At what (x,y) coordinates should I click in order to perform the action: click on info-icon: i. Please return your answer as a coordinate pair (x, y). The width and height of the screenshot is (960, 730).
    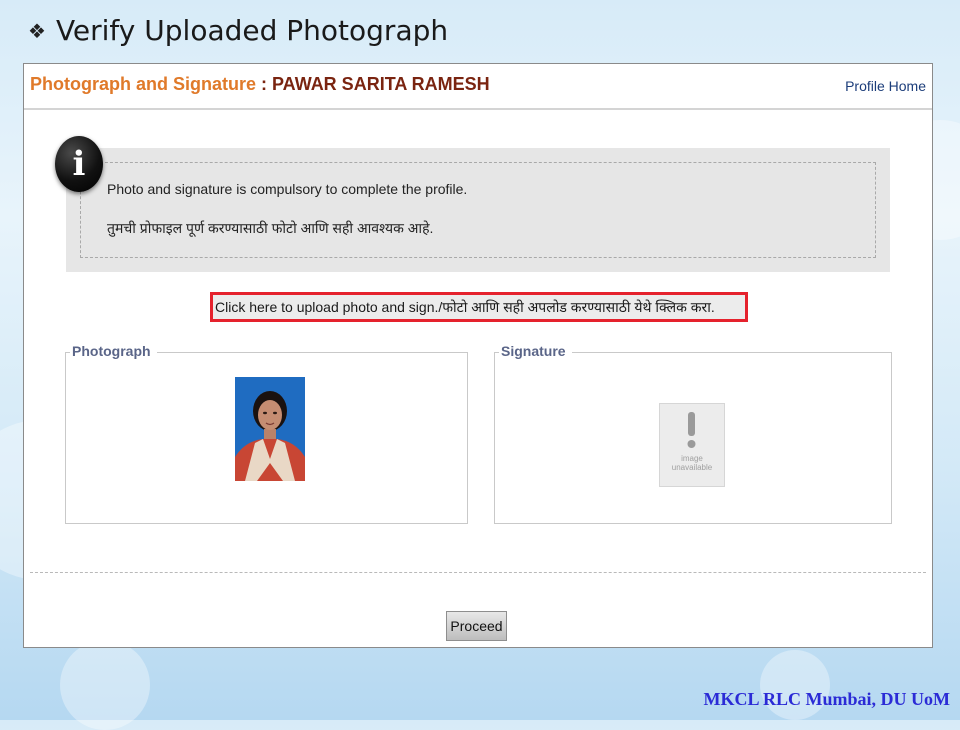
    Looking at the image, I should click on (79, 164).